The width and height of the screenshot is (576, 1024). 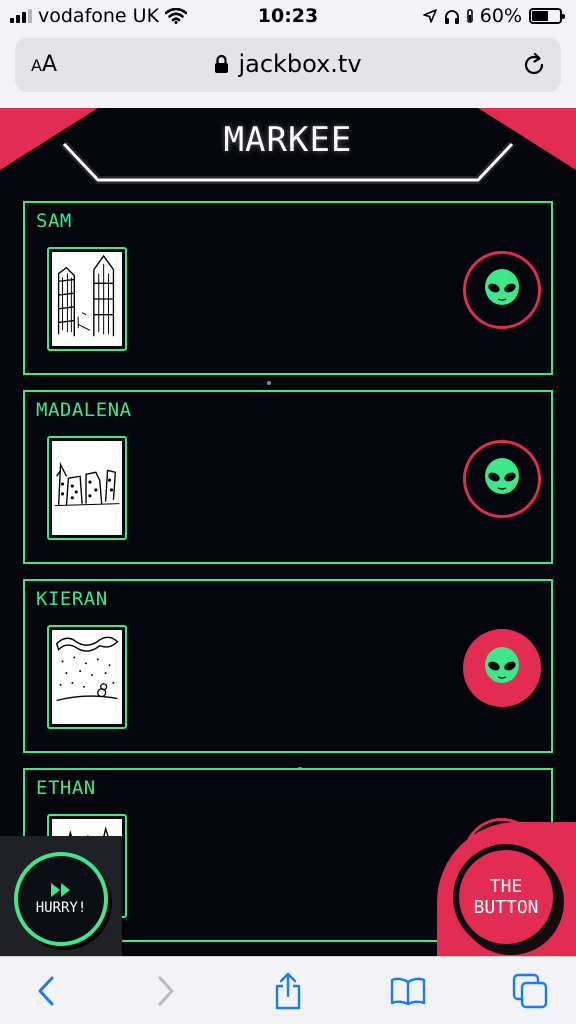 I want to click on player-name: KIERAN, so click(x=72, y=599).